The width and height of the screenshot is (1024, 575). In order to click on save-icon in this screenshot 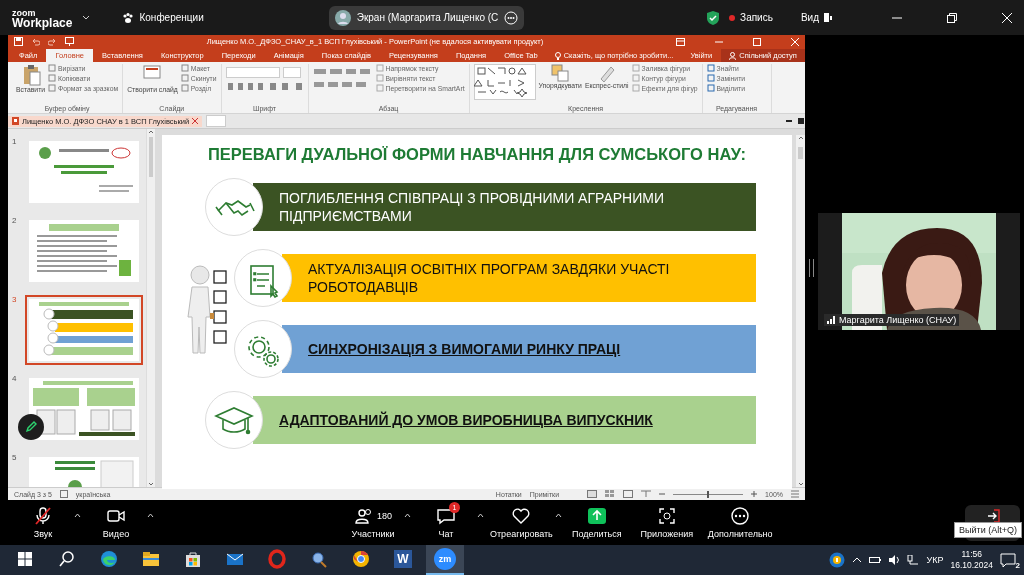, I will do `click(18, 41)`.